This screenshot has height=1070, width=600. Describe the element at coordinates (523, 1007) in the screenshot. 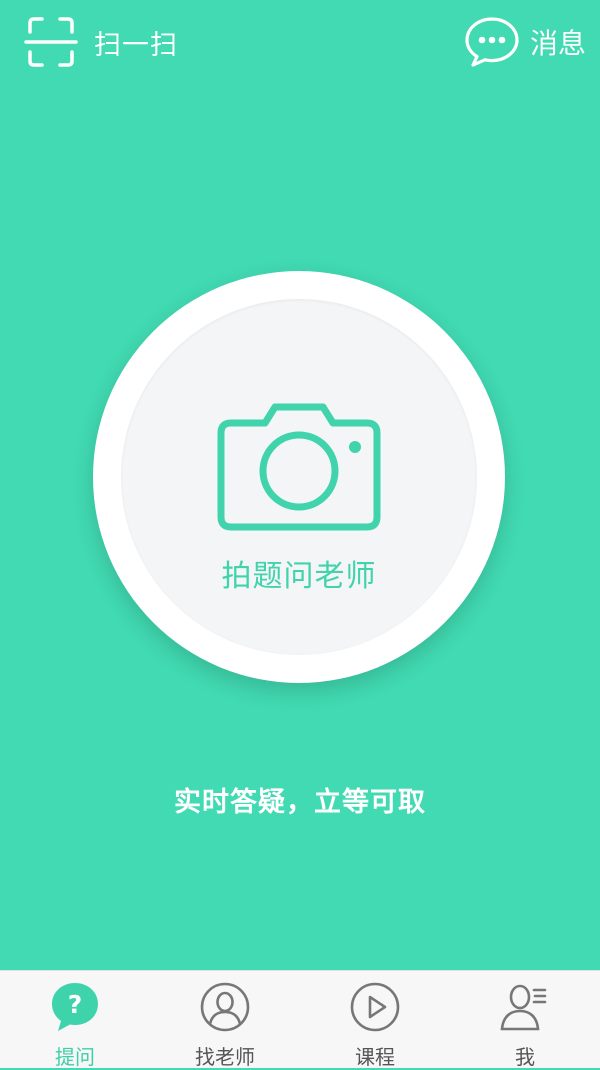

I see `profile-icon` at that location.